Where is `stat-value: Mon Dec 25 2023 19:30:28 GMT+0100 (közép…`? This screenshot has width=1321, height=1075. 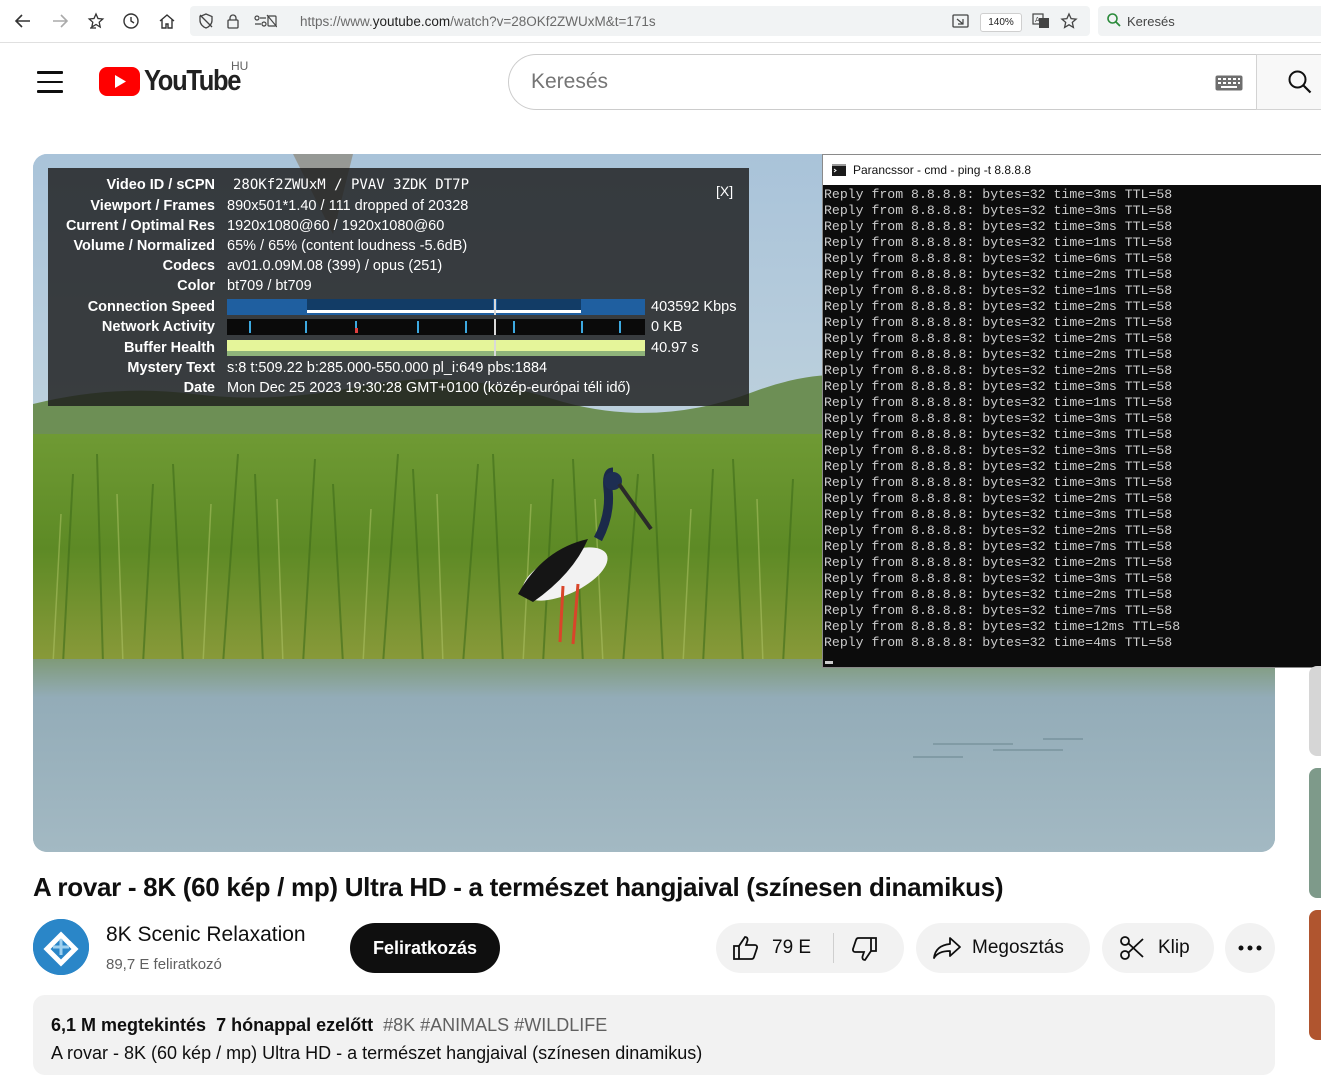 stat-value: Mon Dec 25 2023 19:30:28 GMT+0100 (közép… is located at coordinates (429, 388).